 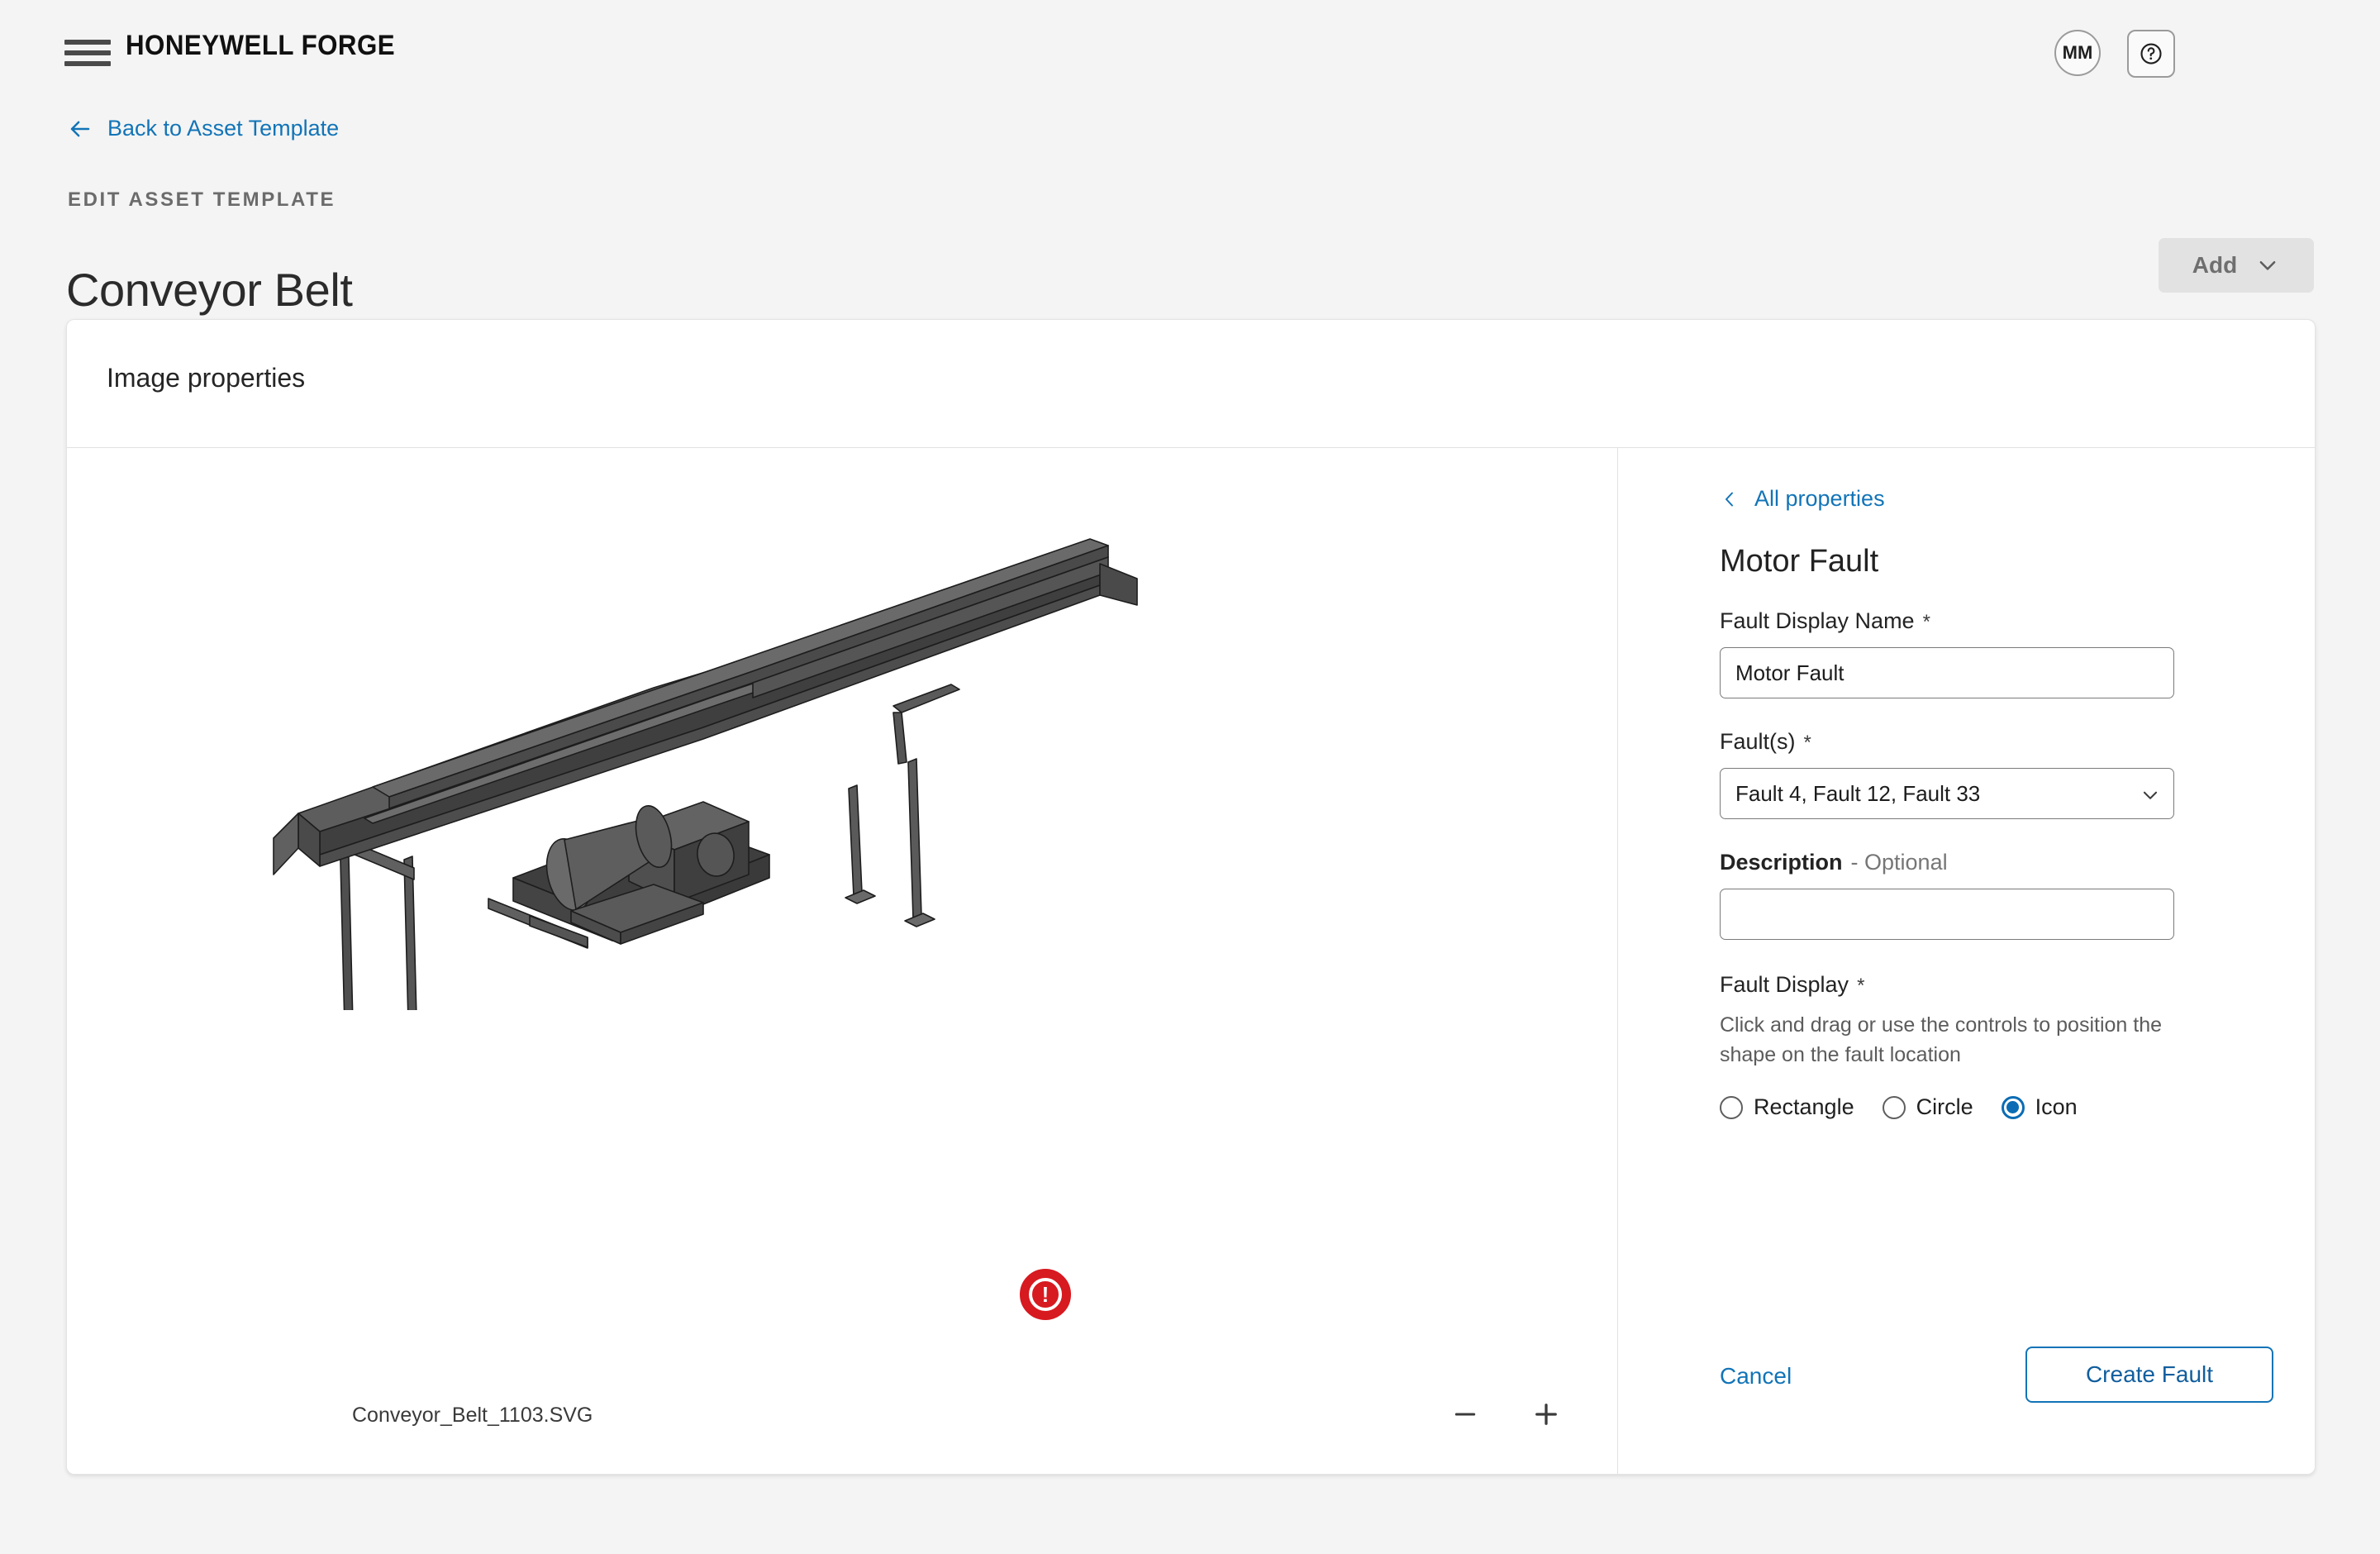 What do you see at coordinates (1947, 621) in the screenshot?
I see `fault-display-name-label: Fault Display Name *` at bounding box center [1947, 621].